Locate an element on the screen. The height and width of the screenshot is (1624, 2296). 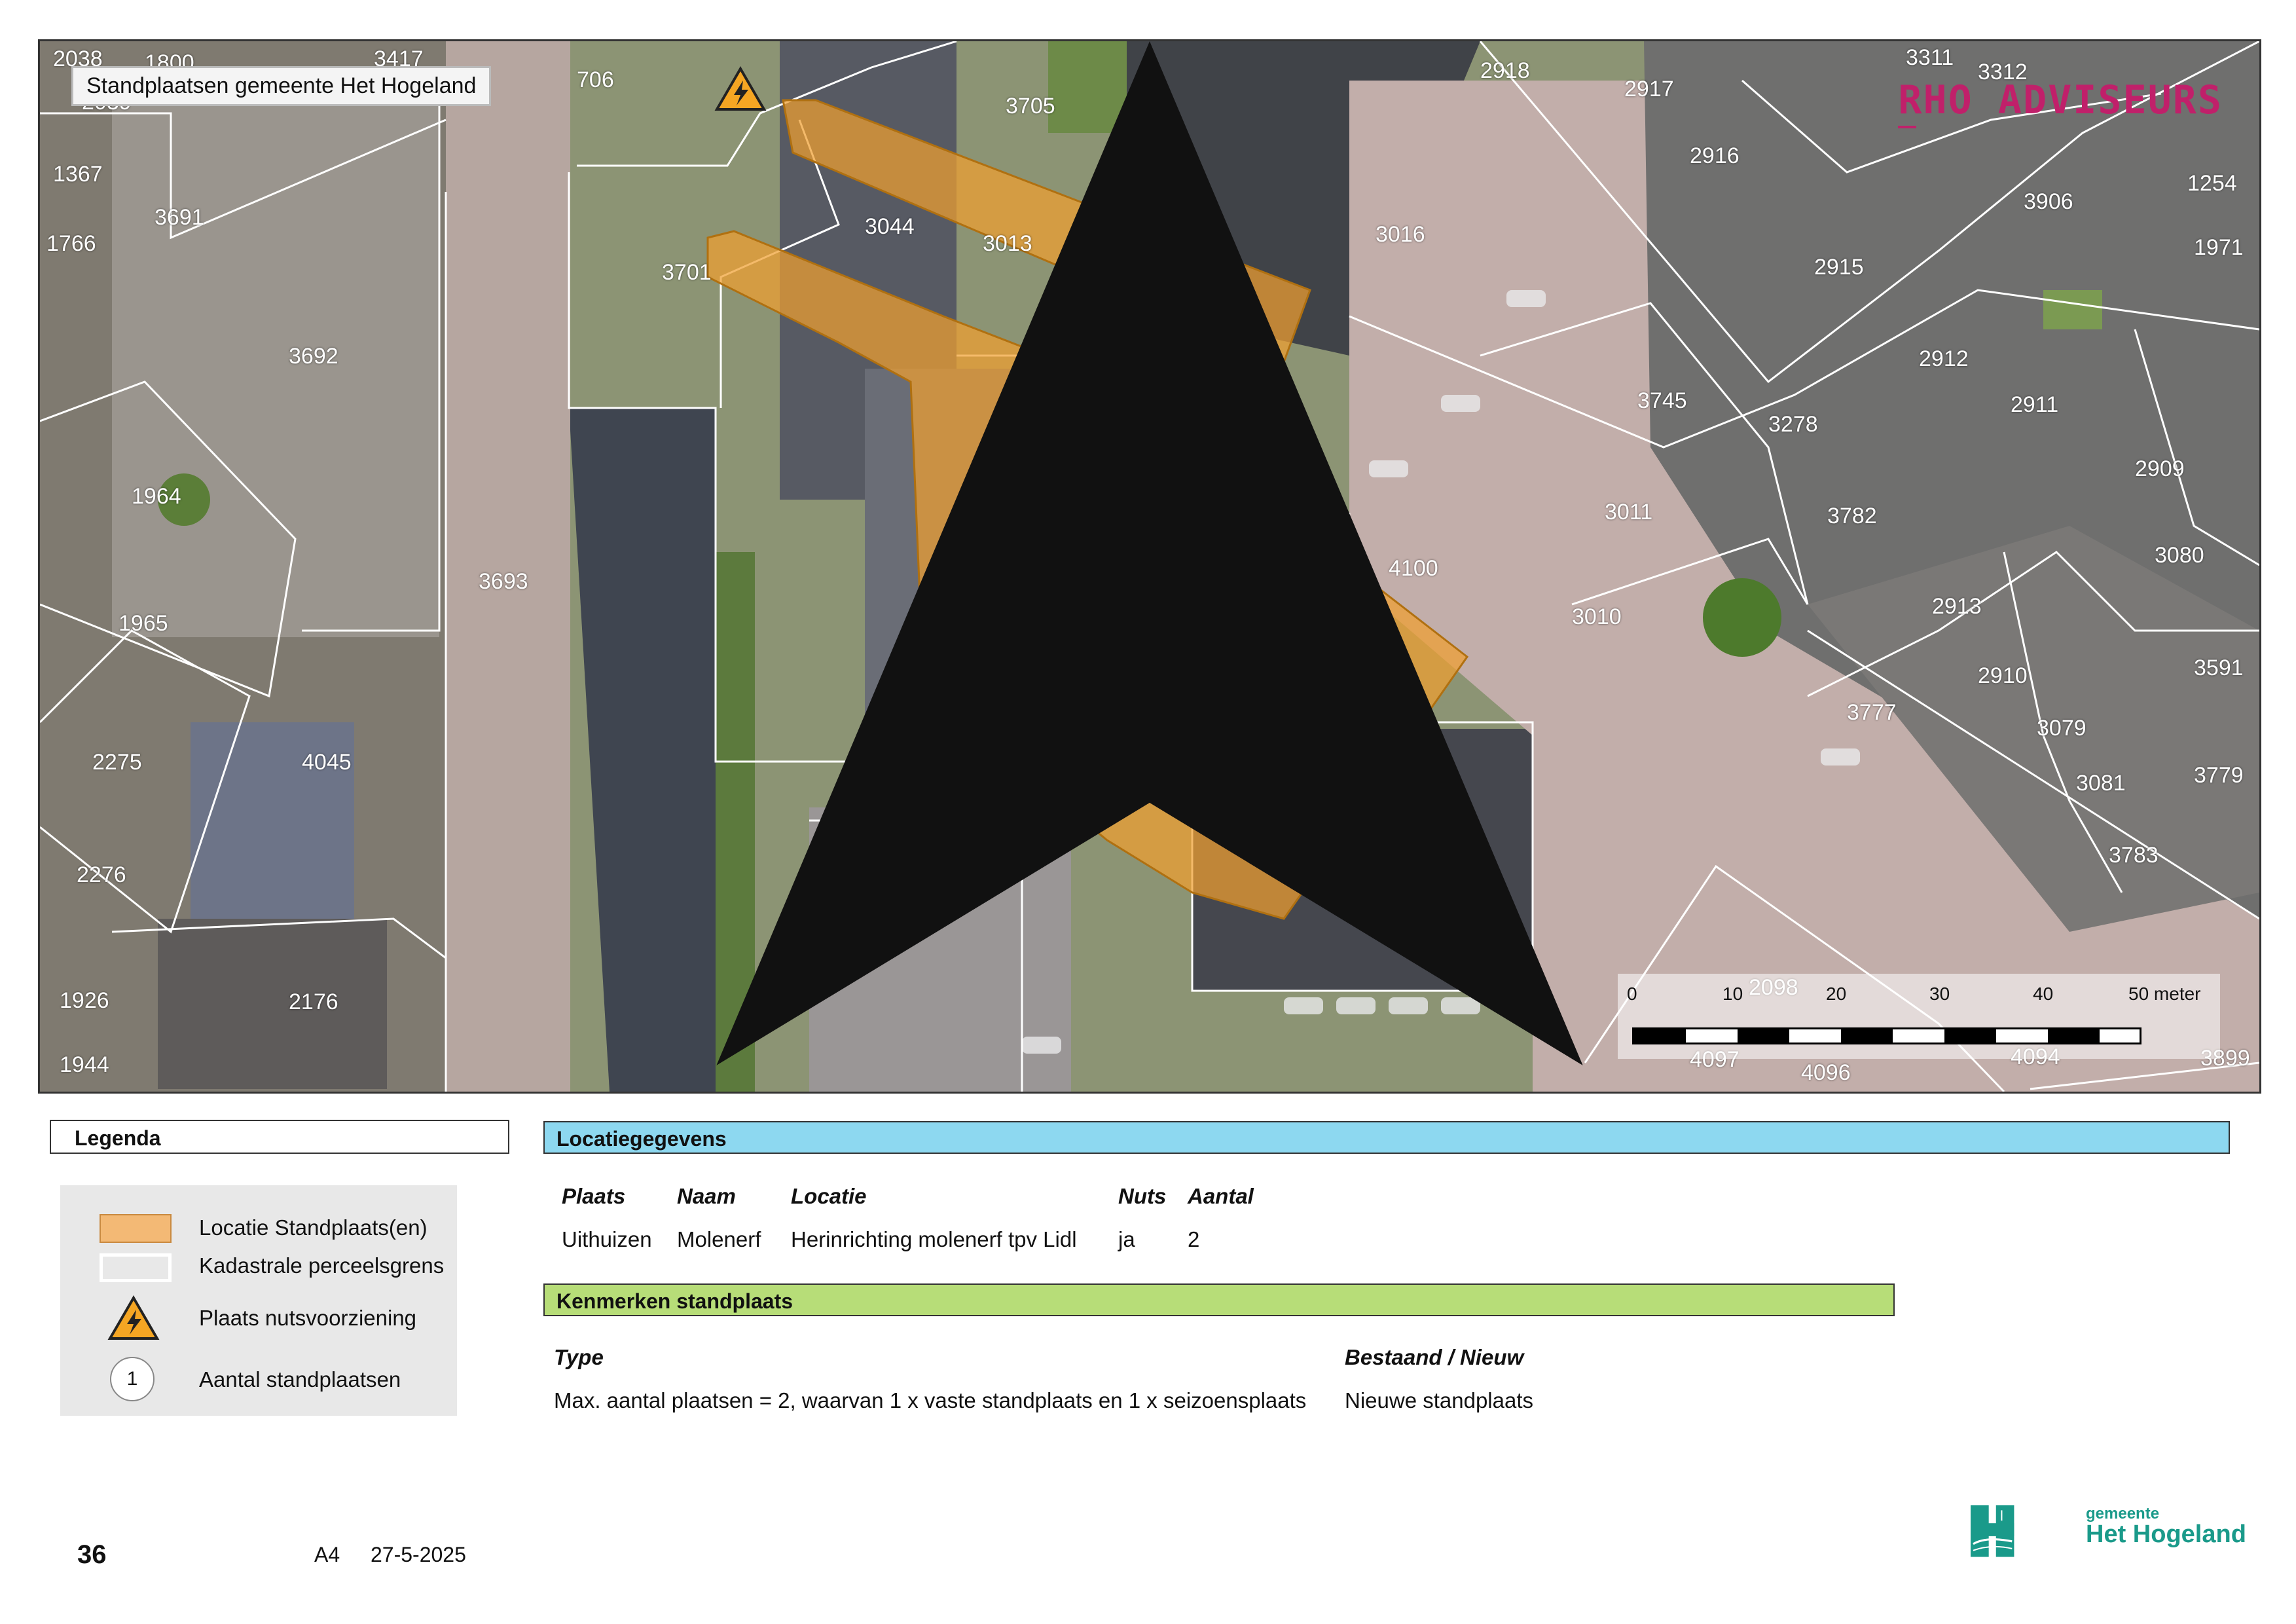
lightning-warning-icon is located at coordinates (133, 1317).